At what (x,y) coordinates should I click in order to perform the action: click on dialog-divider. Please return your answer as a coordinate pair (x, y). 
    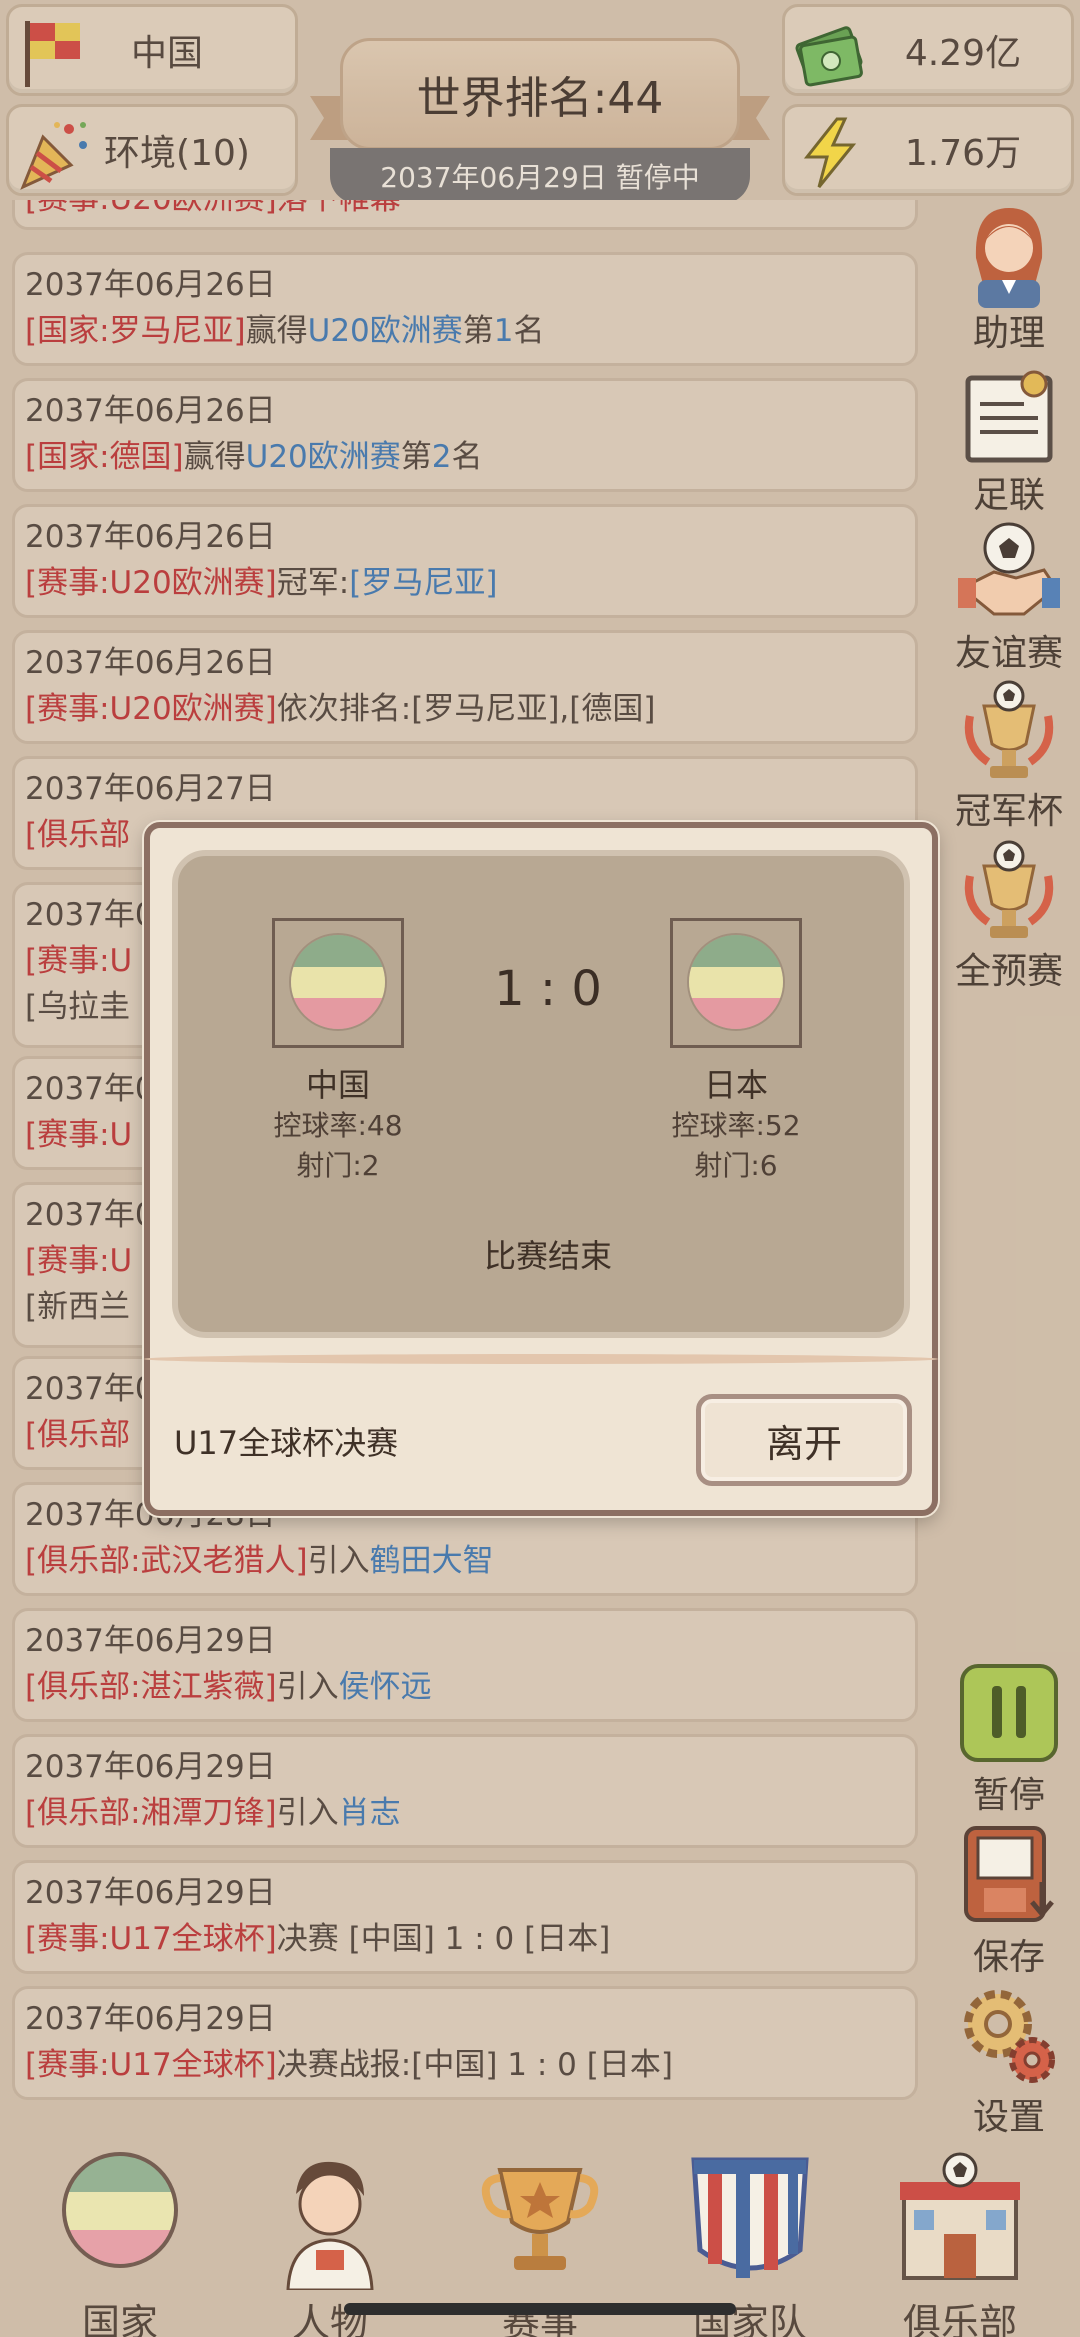
    Looking at the image, I should click on (541, 1359).